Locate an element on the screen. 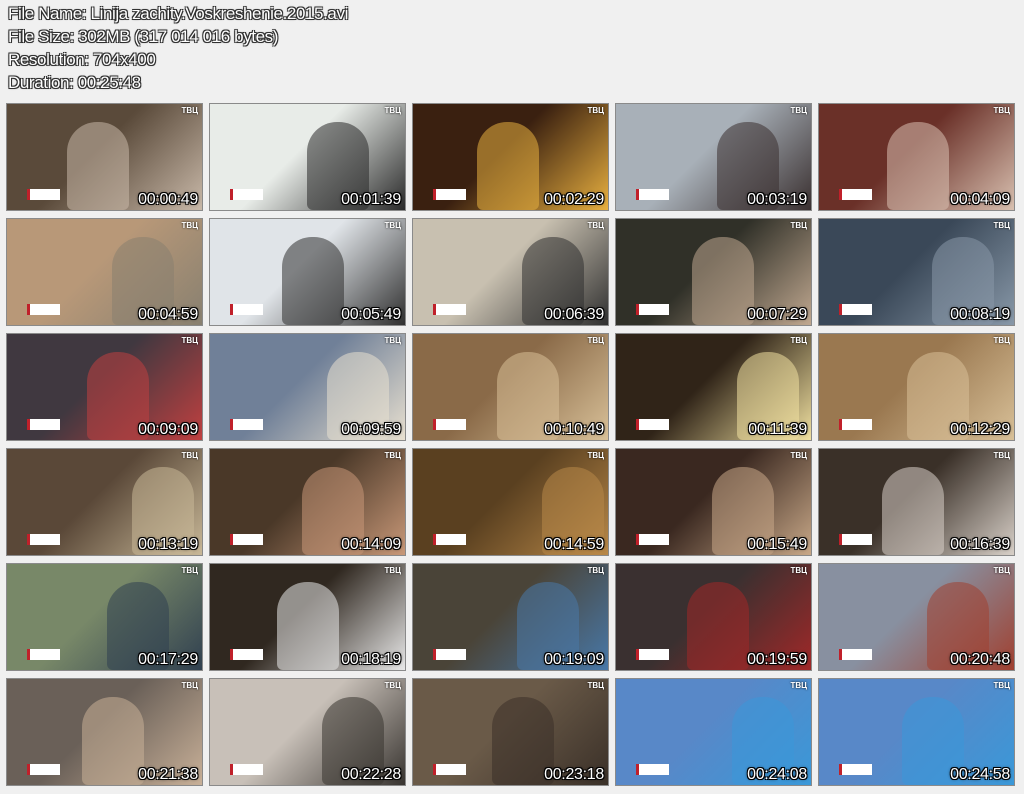 Image resolution: width=1024 pixels, height=794 pixels. video-thumbnail: ТВЦ 00:24:08 is located at coordinates (713, 732).